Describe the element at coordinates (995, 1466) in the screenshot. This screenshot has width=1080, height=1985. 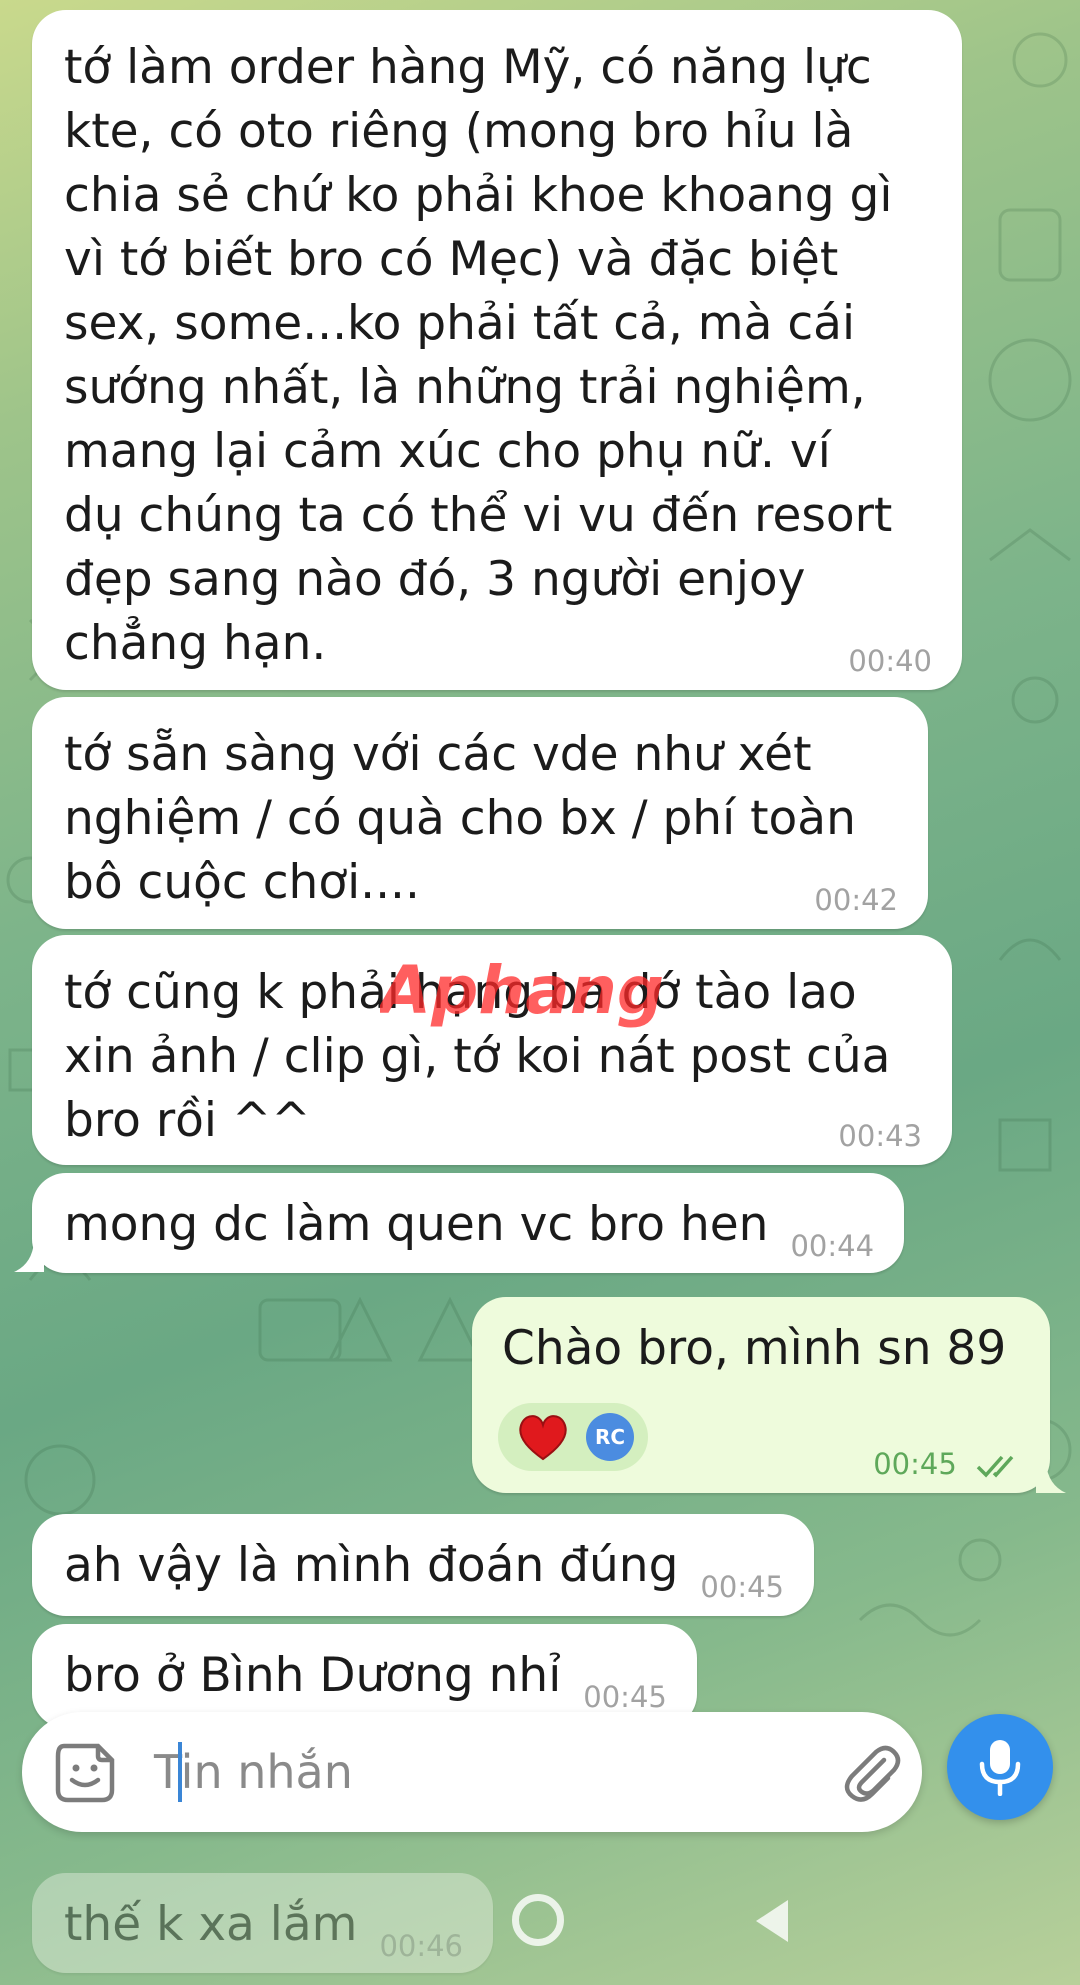
I see `double-check-icon` at that location.